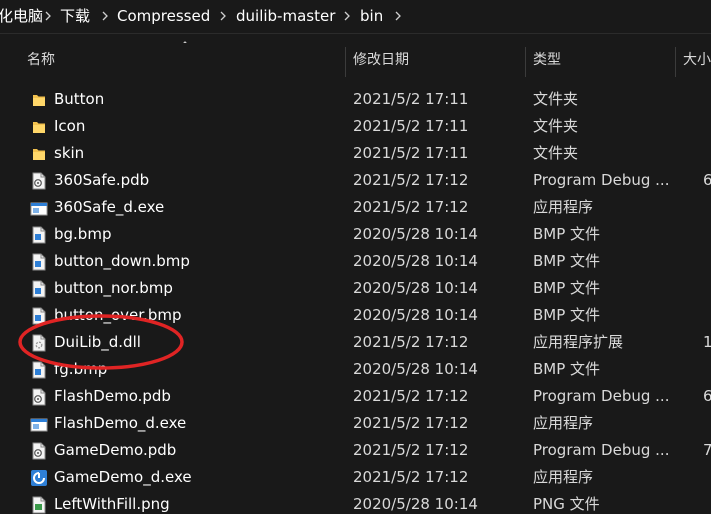 The width and height of the screenshot is (711, 514). What do you see at coordinates (122, 261) in the screenshot?
I see `file-name: button_down.bmp` at bounding box center [122, 261].